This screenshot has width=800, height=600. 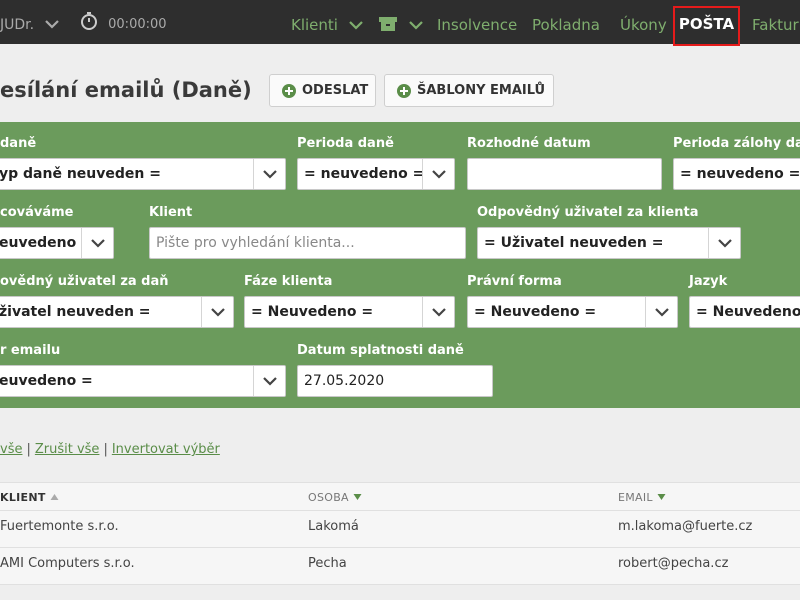 What do you see at coordinates (171, 212) in the screenshot?
I see `client-label: Klient` at bounding box center [171, 212].